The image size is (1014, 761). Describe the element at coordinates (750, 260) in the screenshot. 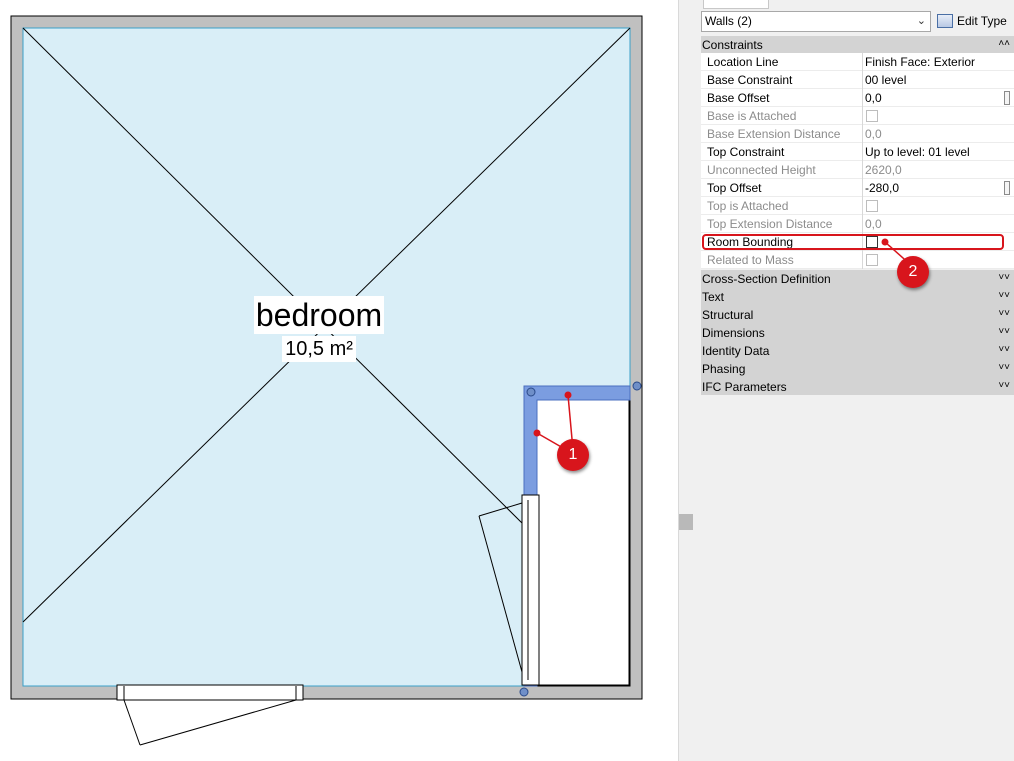

I see `prop-name: Related to Mass` at that location.